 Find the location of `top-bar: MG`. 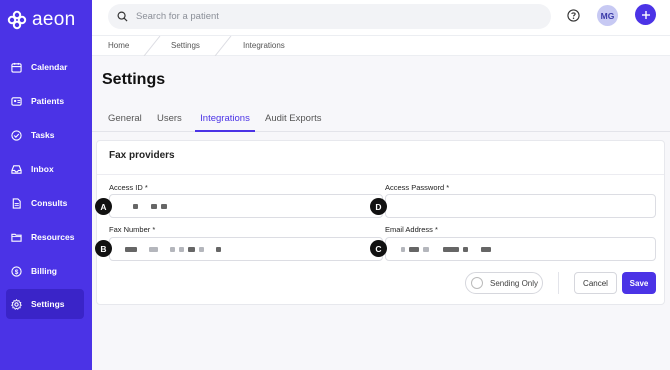

top-bar: MG is located at coordinates (381, 18).